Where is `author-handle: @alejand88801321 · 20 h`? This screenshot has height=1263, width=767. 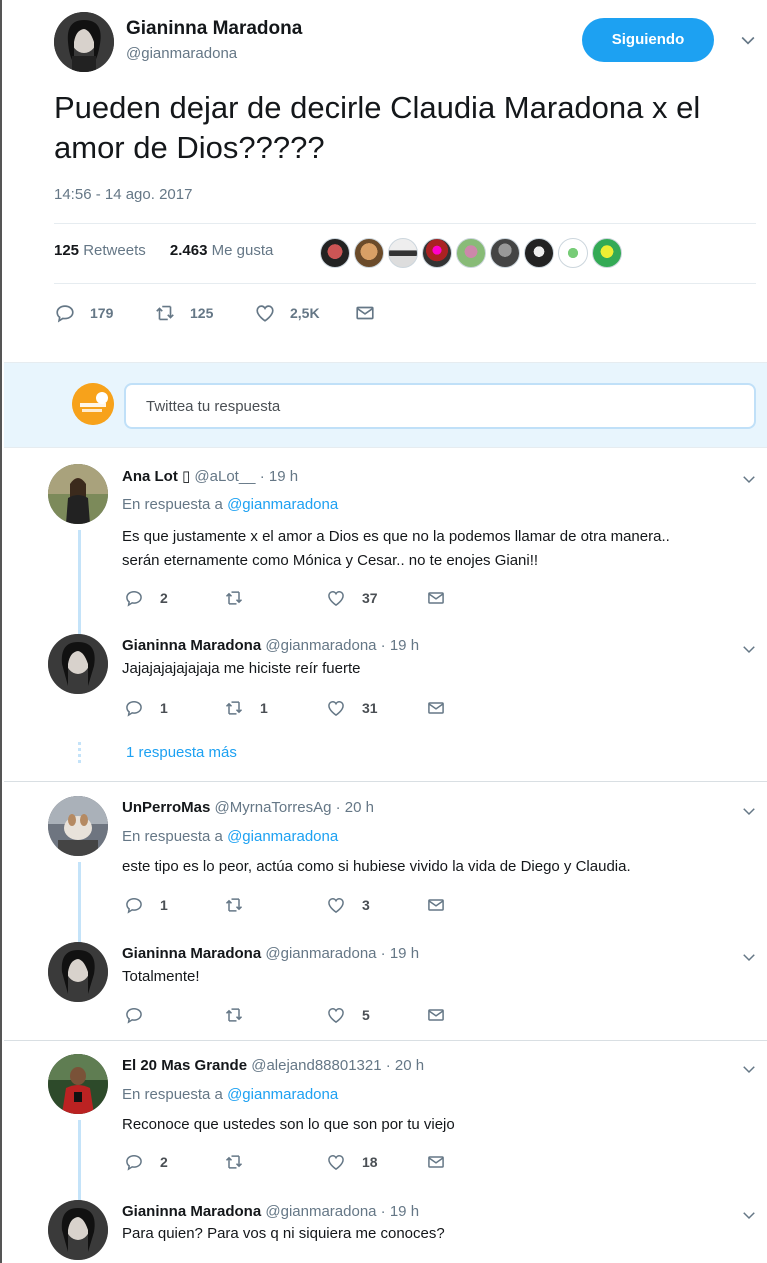 author-handle: @alejand88801321 · 20 h is located at coordinates (337, 1065).